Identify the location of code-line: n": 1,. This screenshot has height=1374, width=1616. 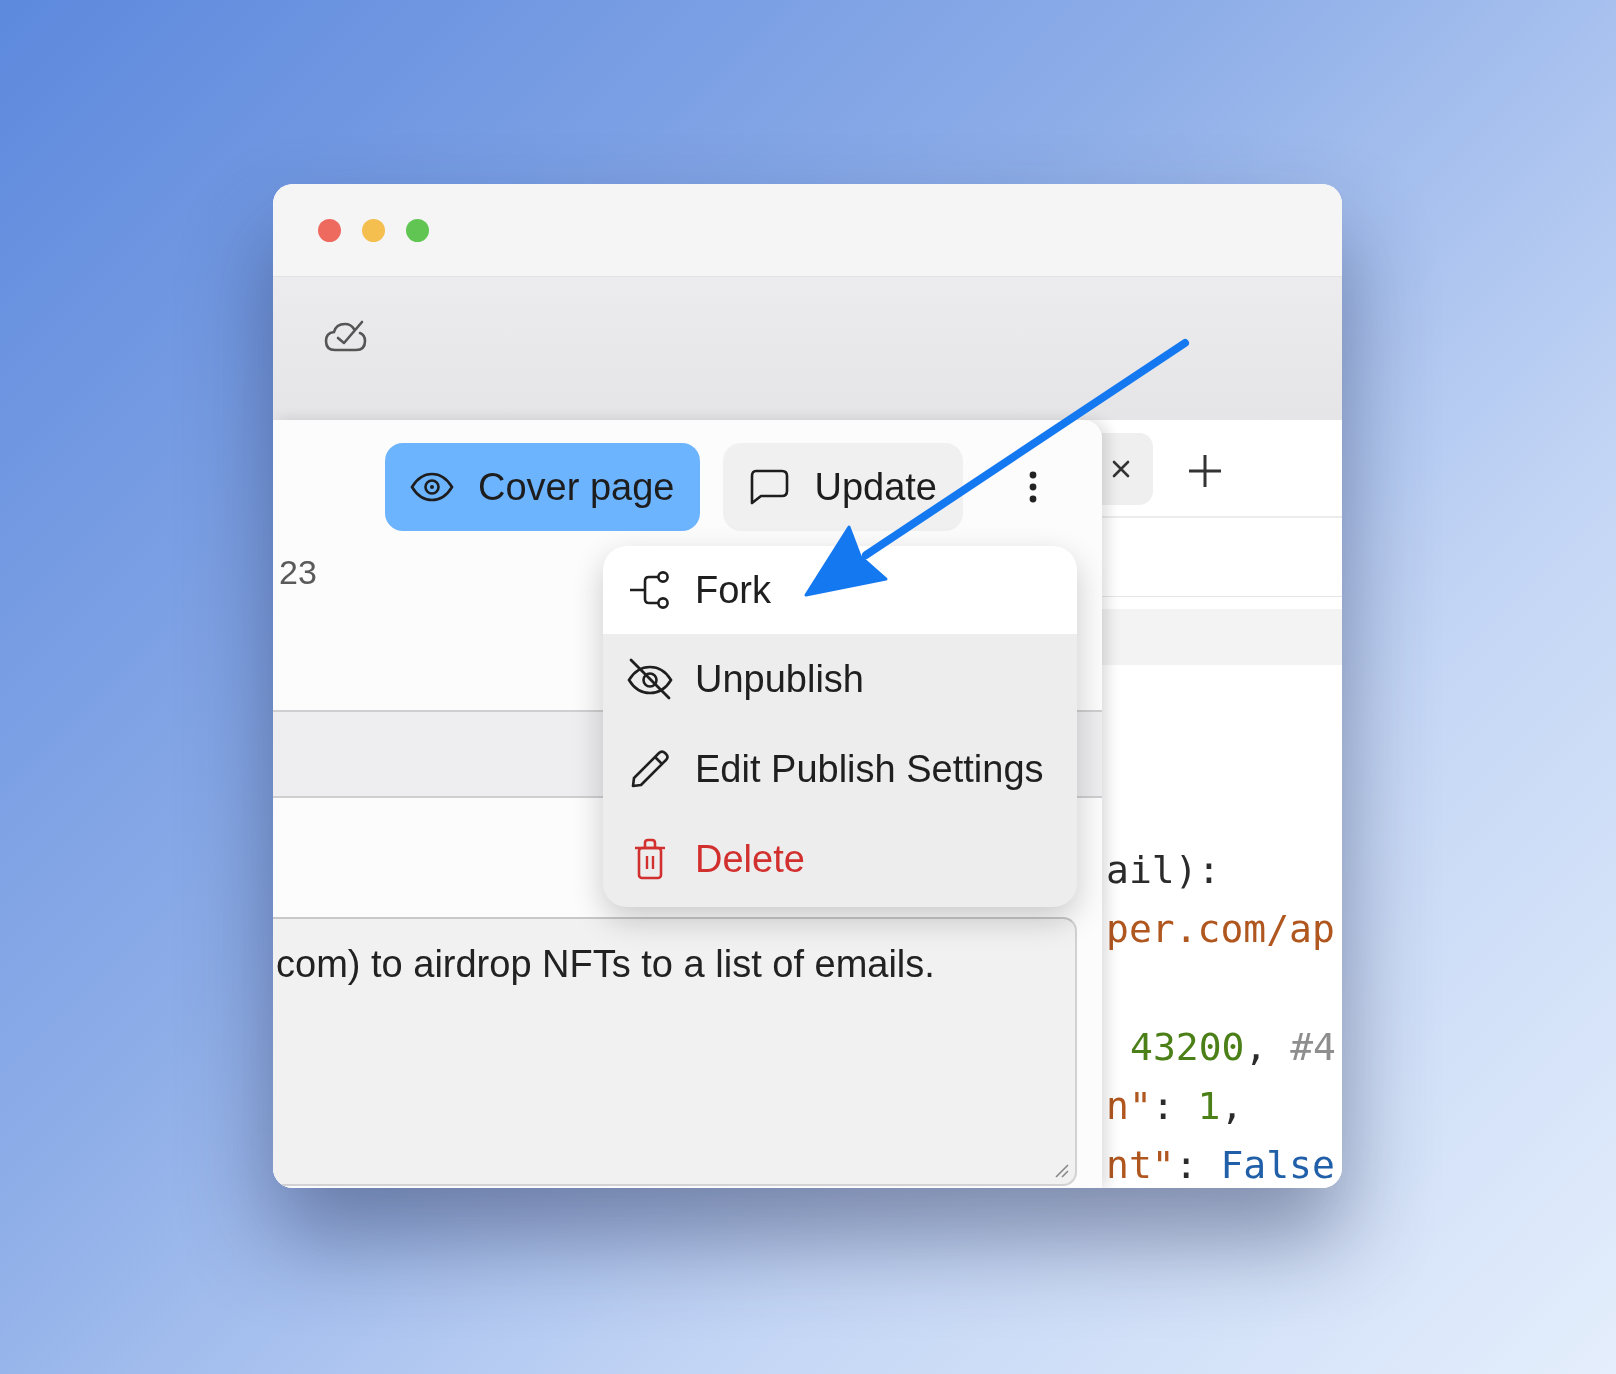
(1175, 1106).